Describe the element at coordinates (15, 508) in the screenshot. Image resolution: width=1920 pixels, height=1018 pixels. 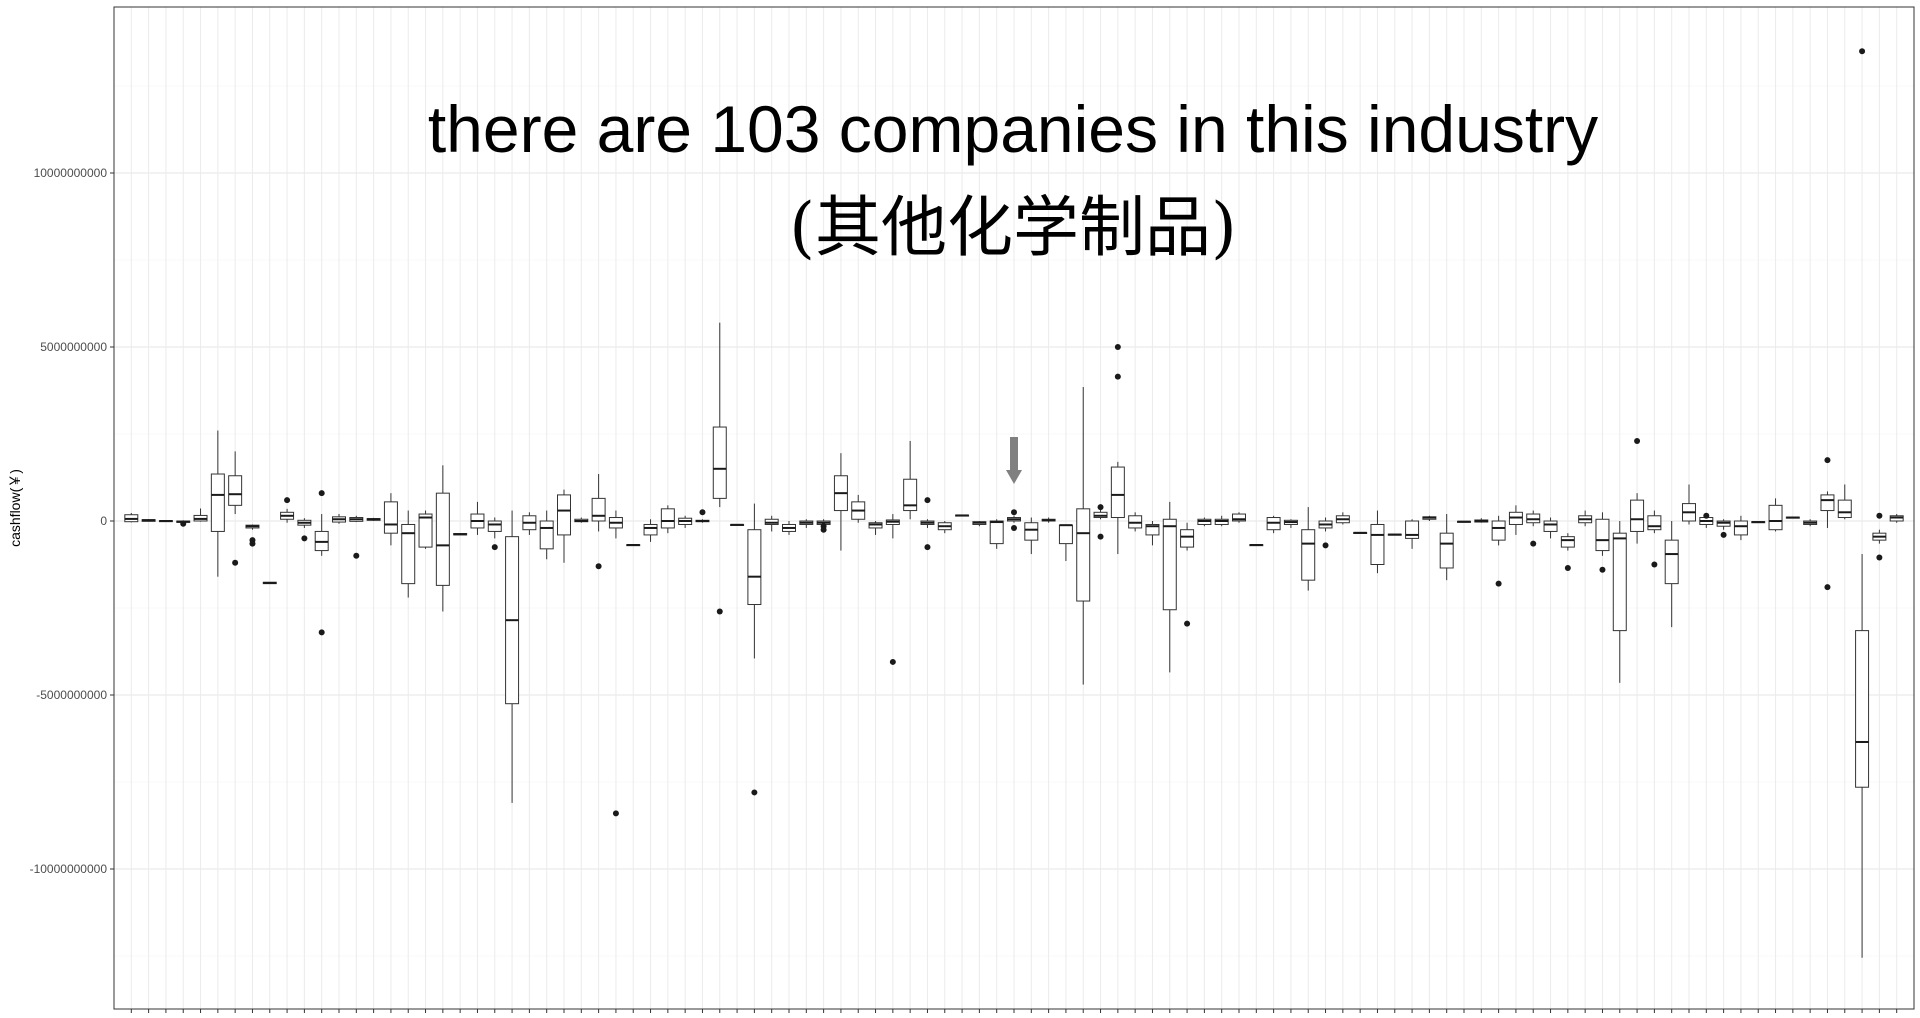
I see `y-axis-title: cashflow(￥)` at that location.